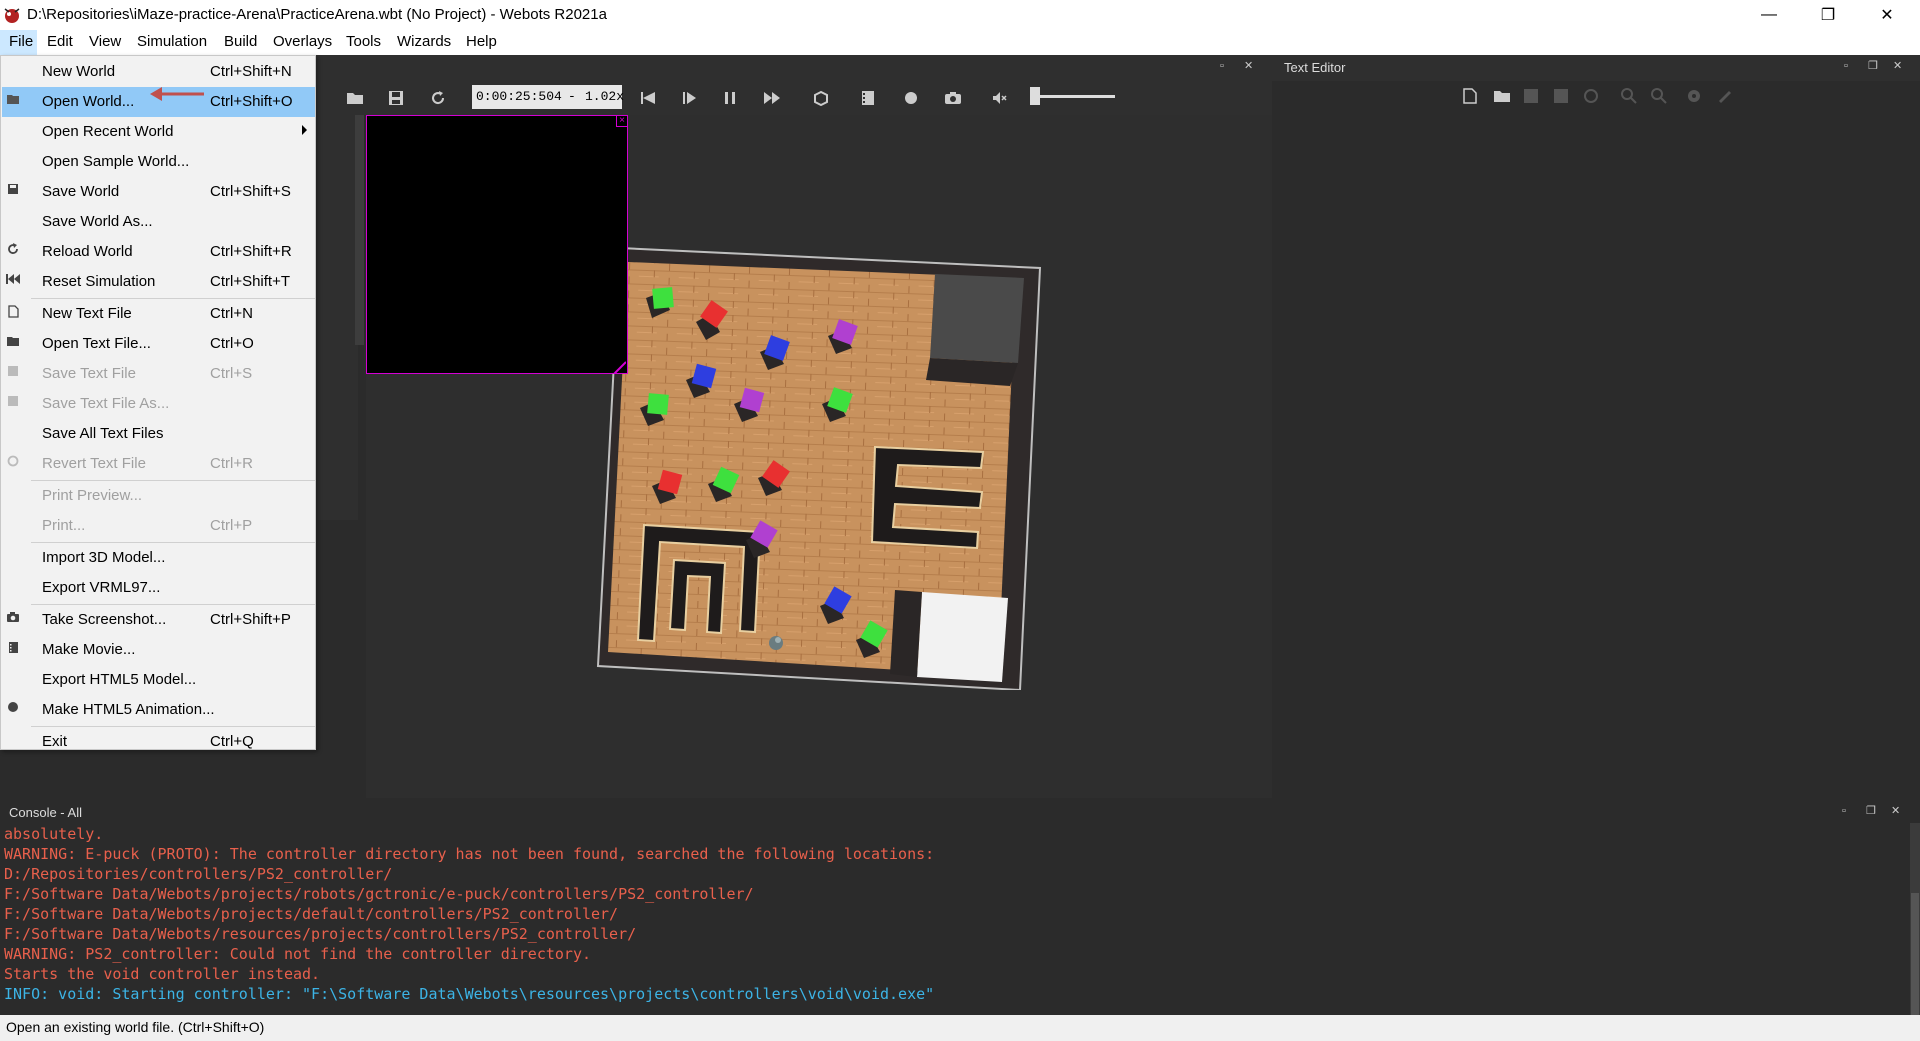 This screenshot has height=1041, width=1920. I want to click on menu-overlays: Overlays, so click(302, 41).